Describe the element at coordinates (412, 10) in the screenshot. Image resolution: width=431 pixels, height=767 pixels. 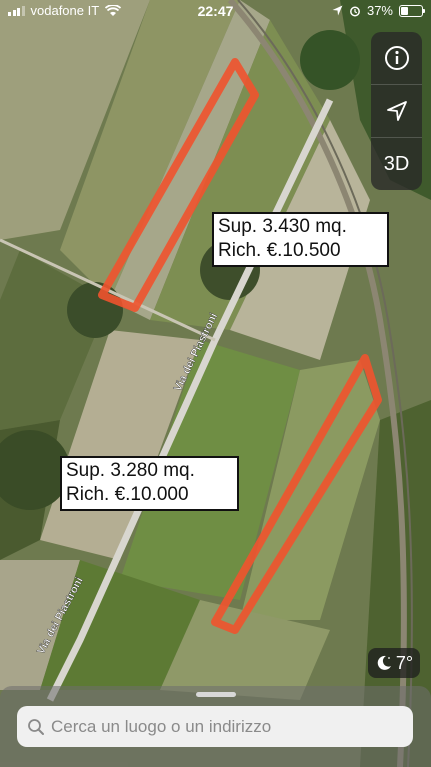
I see `battery-icon` at that location.